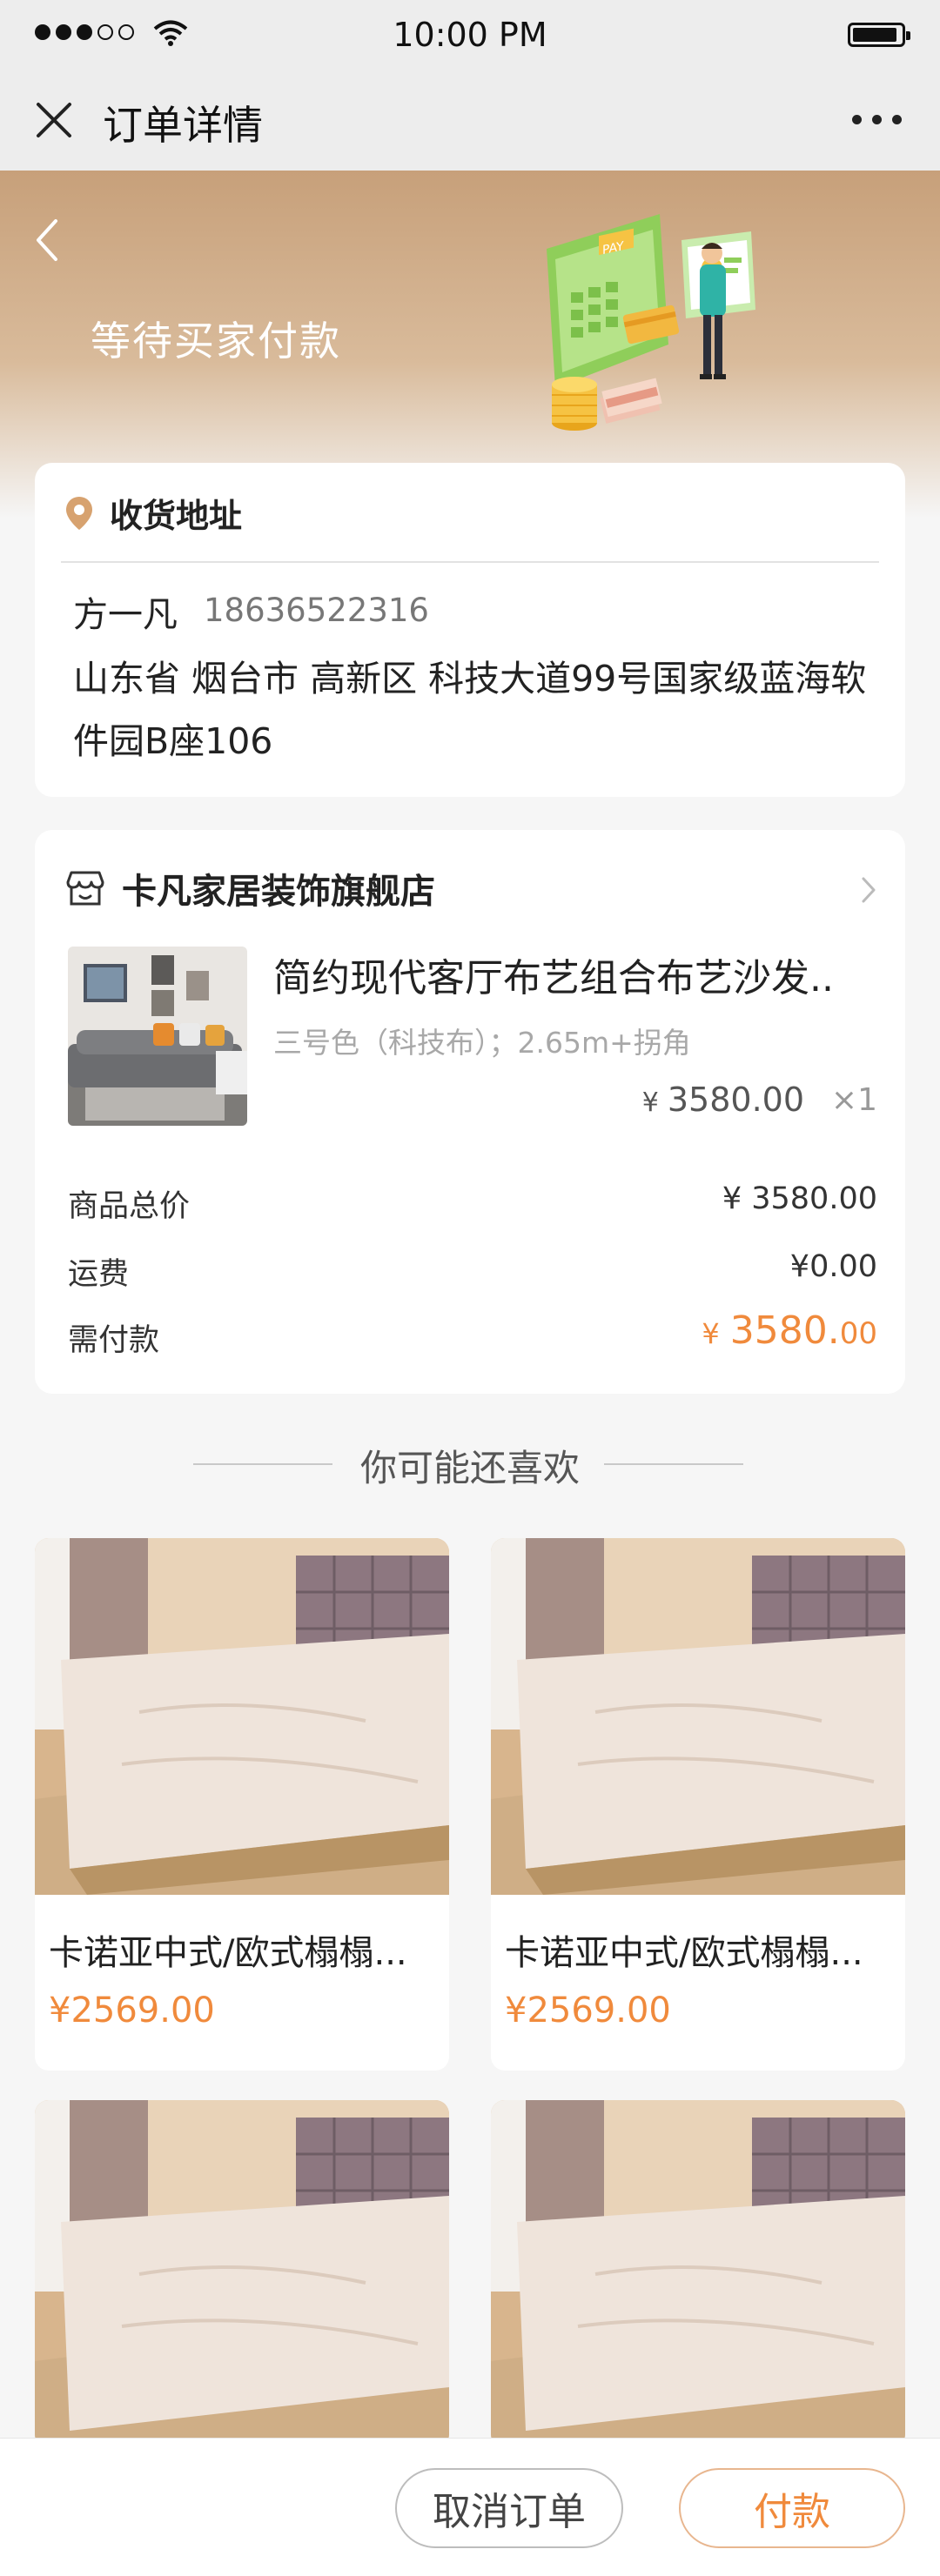 The width and height of the screenshot is (940, 2576). I want to click on divider, so click(470, 562).